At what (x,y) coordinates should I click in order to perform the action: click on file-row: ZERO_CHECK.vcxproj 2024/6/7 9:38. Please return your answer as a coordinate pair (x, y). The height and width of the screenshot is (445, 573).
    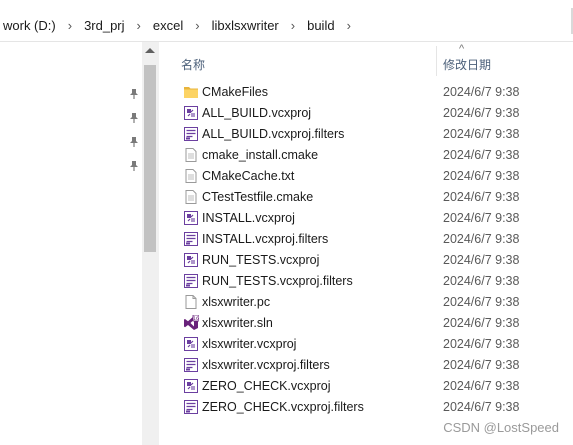
    Looking at the image, I should click on (366, 386).